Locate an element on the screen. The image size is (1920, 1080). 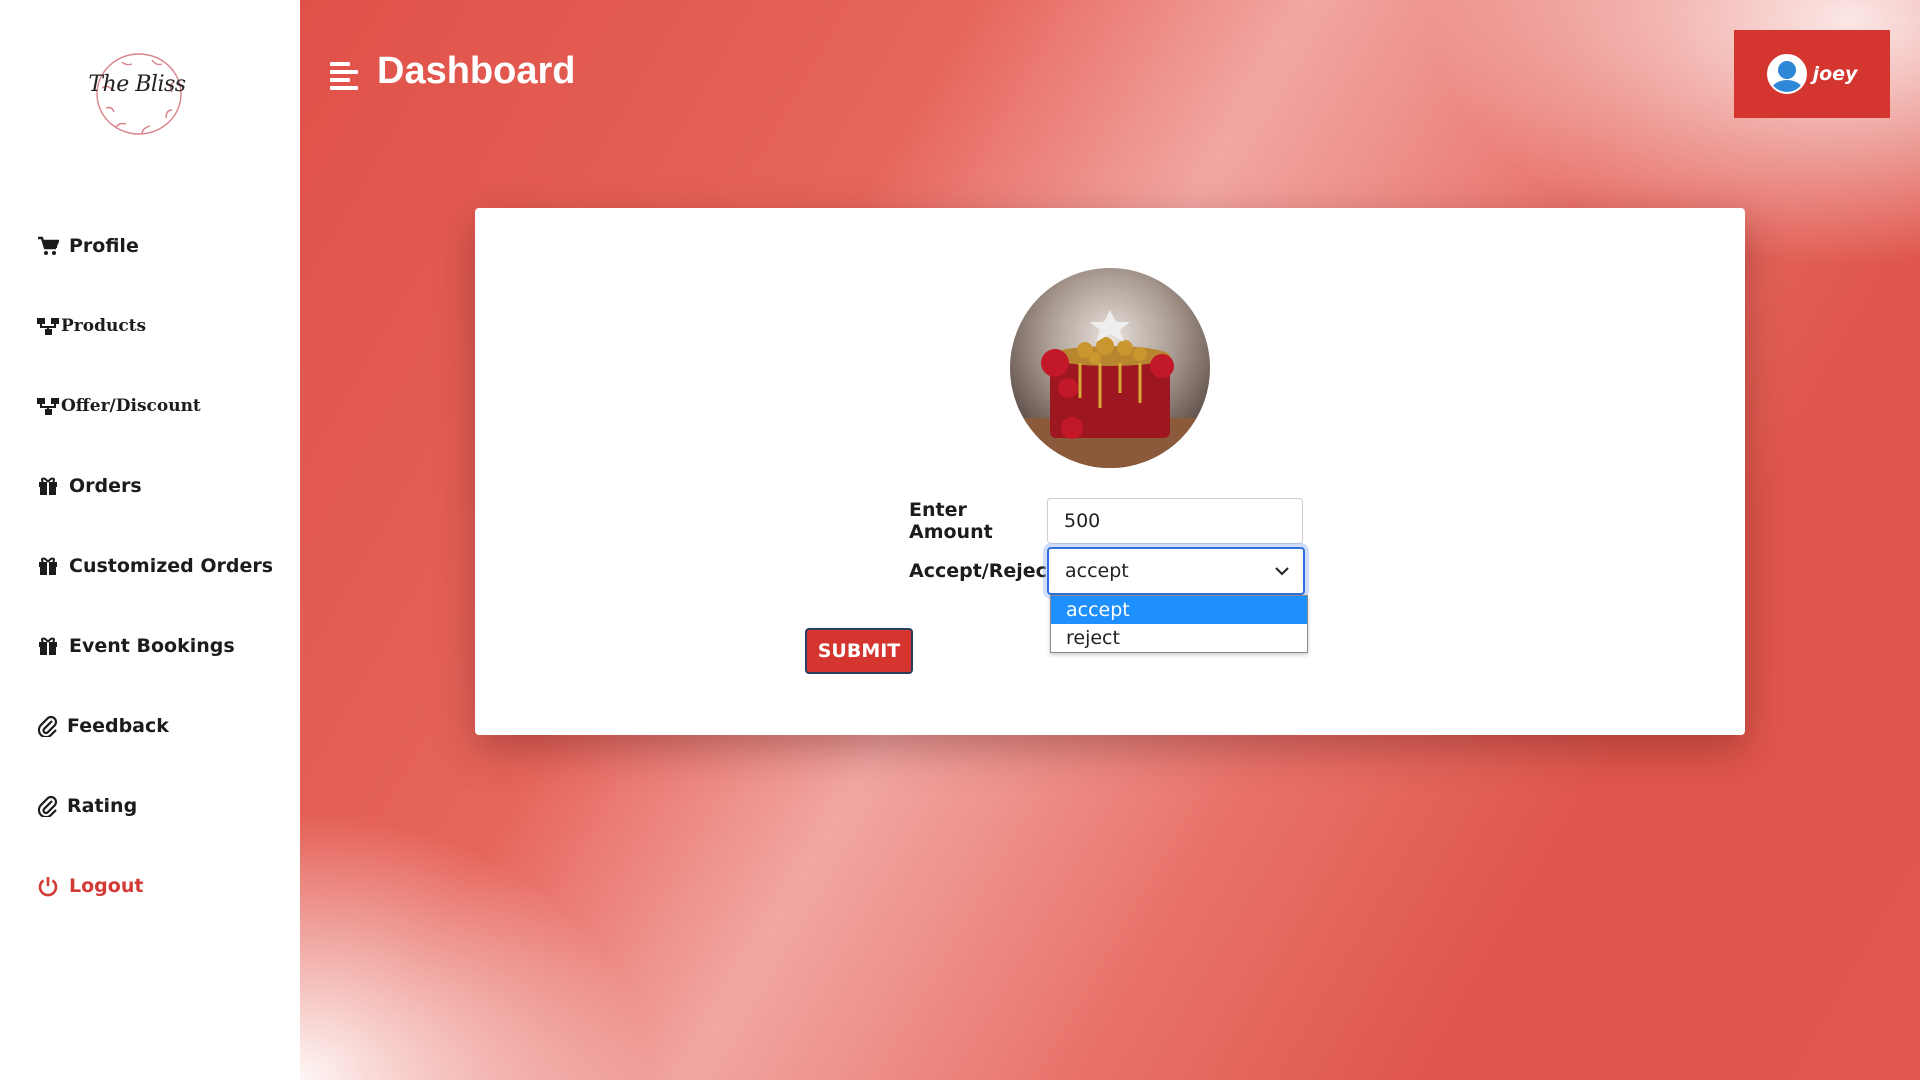
user-name: joey is located at coordinates (1835, 74).